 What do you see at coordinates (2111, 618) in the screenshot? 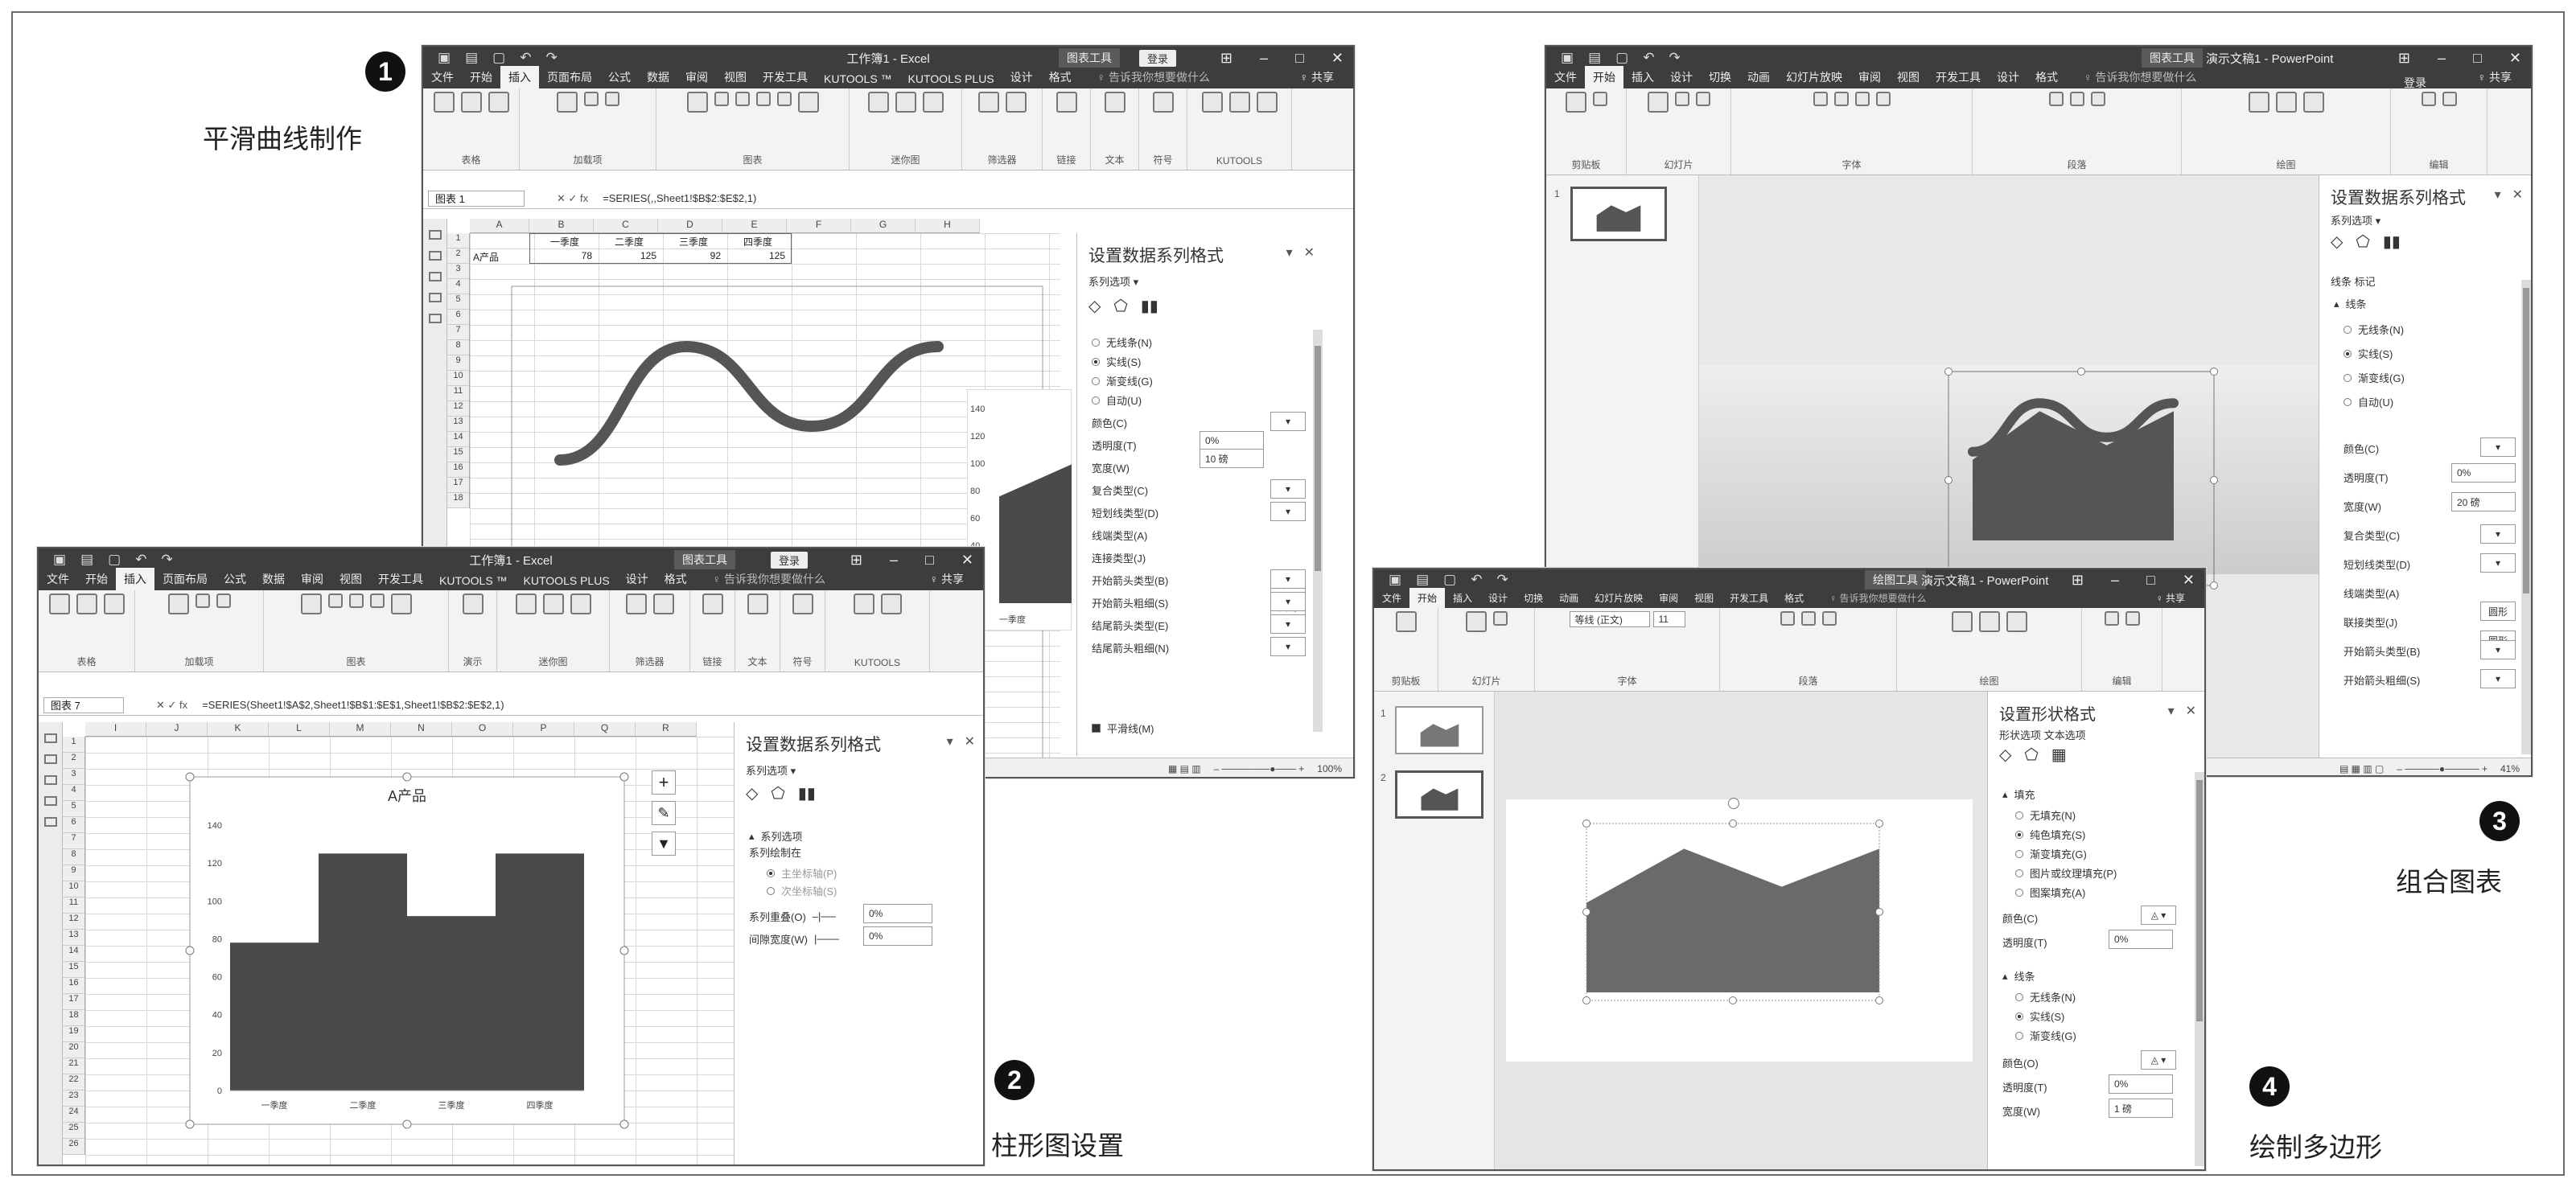
I see `find-icon` at bounding box center [2111, 618].